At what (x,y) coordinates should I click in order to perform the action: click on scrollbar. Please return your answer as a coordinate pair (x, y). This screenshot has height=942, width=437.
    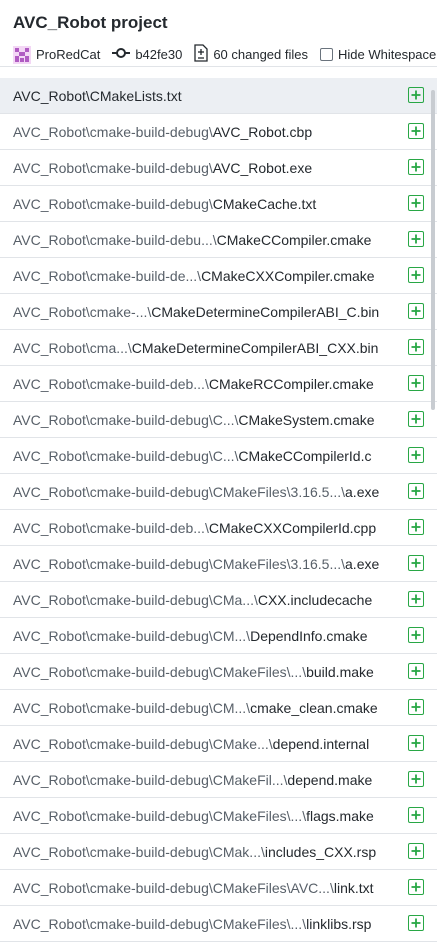
    Looking at the image, I should click on (433, 250).